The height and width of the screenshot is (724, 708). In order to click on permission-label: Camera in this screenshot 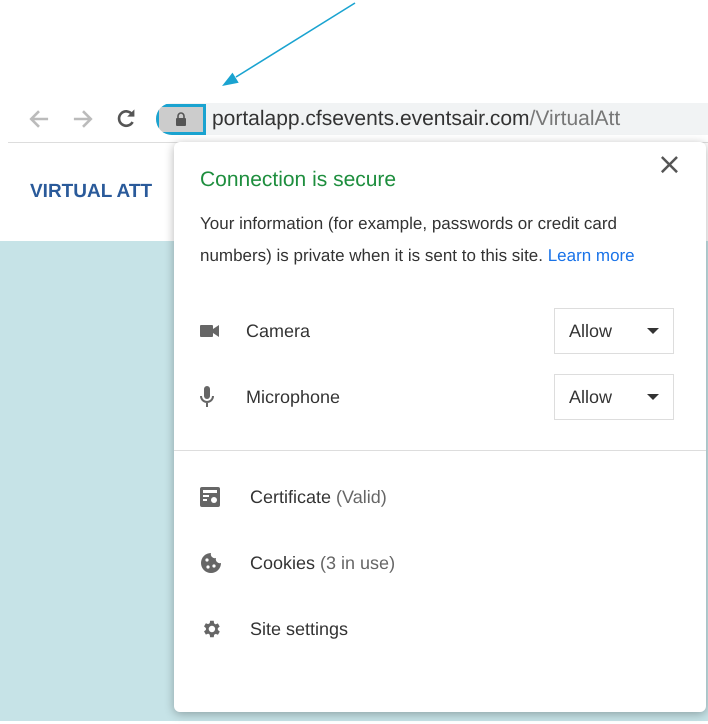, I will do `click(279, 331)`.